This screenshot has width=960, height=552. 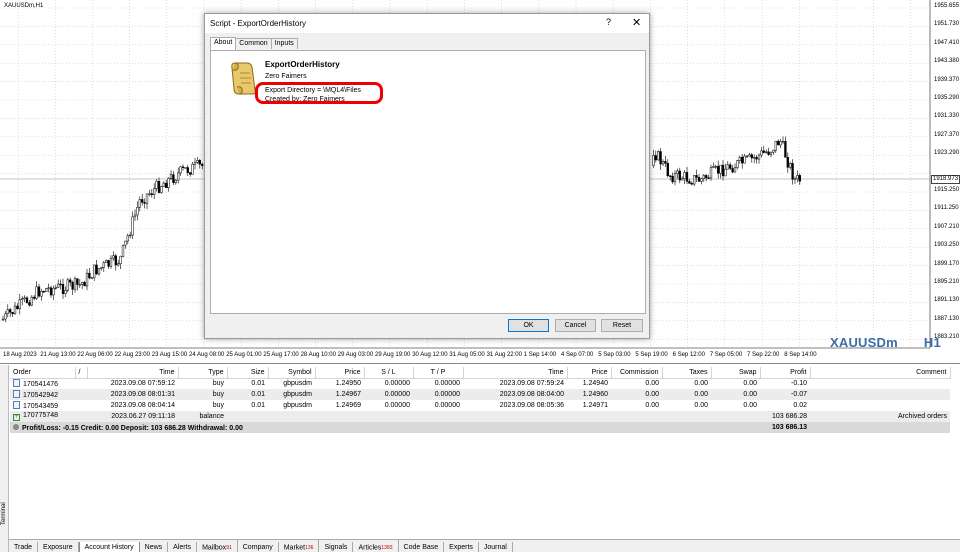 What do you see at coordinates (880, 373) in the screenshot?
I see `col-comment: Comment` at bounding box center [880, 373].